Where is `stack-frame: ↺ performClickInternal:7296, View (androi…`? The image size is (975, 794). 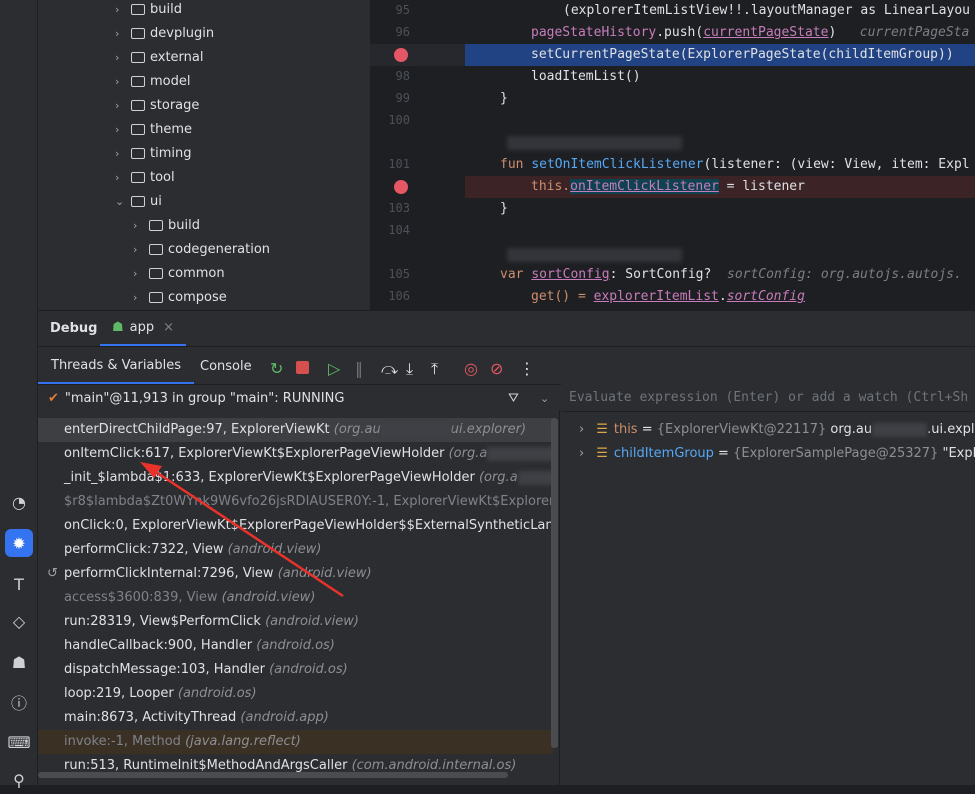 stack-frame: ↺ performClickInternal:7296, View (androi… is located at coordinates (295, 574).